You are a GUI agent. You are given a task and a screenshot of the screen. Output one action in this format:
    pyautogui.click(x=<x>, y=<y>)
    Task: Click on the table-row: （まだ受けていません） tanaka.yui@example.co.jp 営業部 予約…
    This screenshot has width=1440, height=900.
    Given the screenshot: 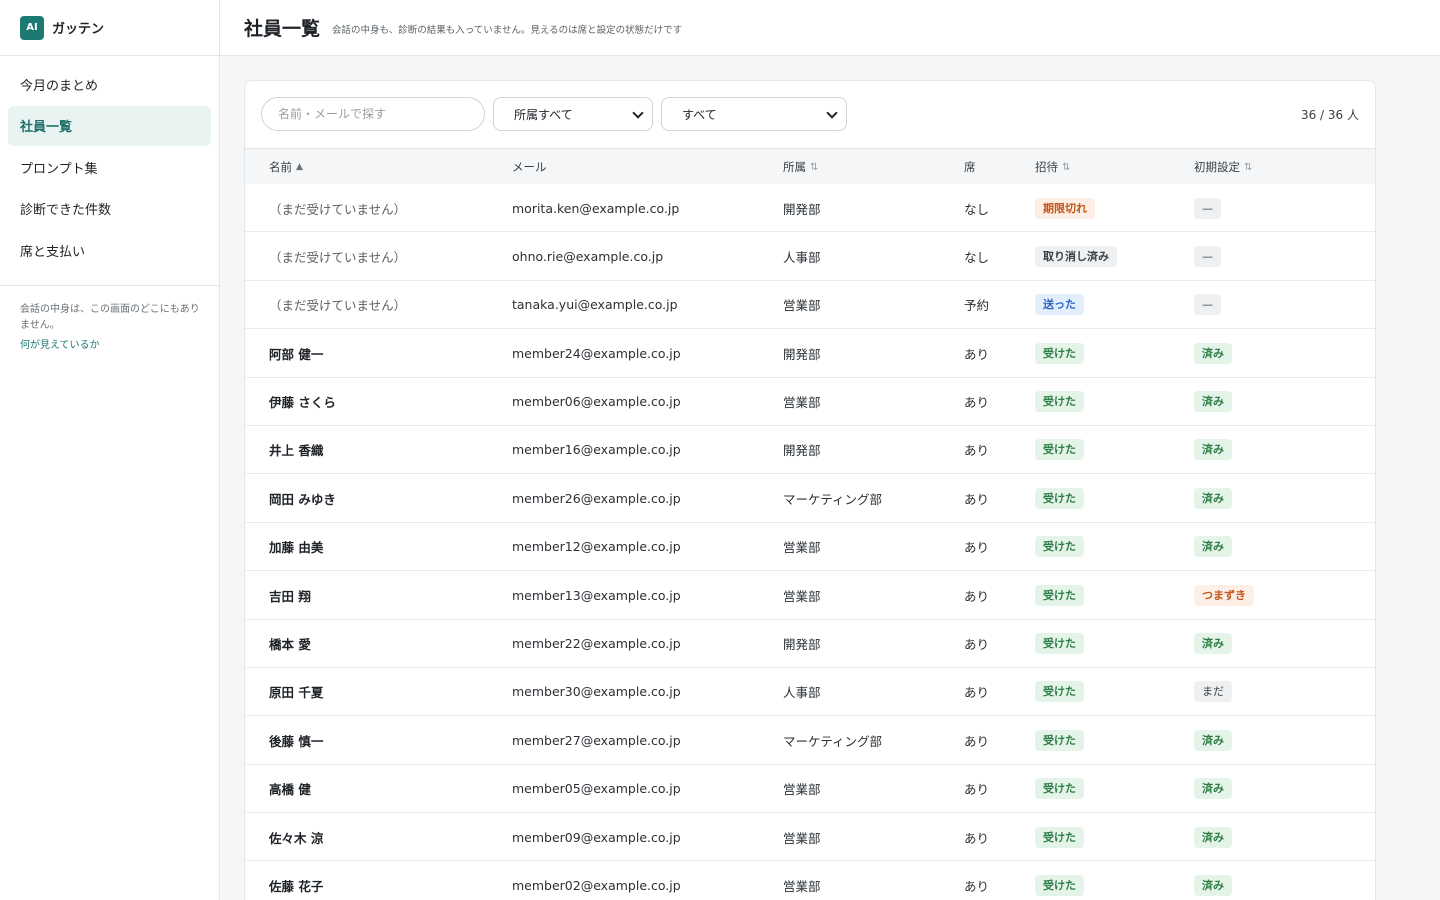 What is the action you would take?
    pyautogui.click(x=810, y=305)
    